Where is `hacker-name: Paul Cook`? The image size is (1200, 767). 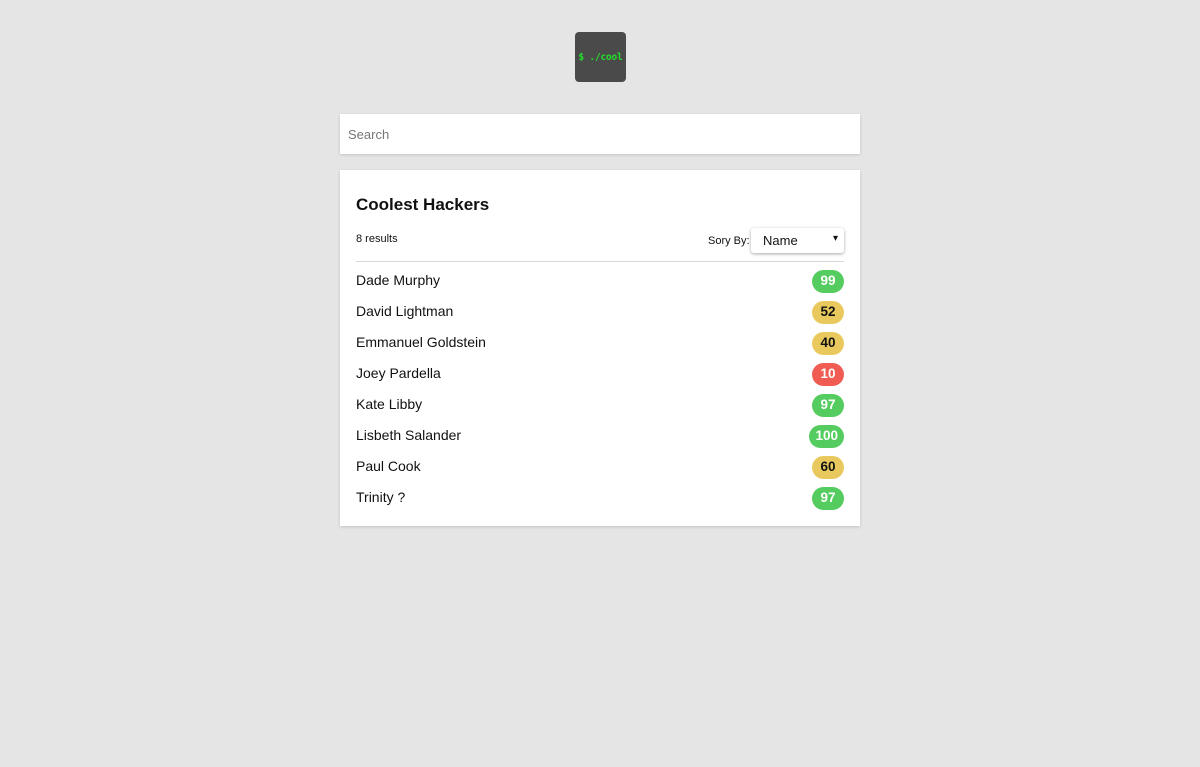 hacker-name: Paul Cook is located at coordinates (388, 466).